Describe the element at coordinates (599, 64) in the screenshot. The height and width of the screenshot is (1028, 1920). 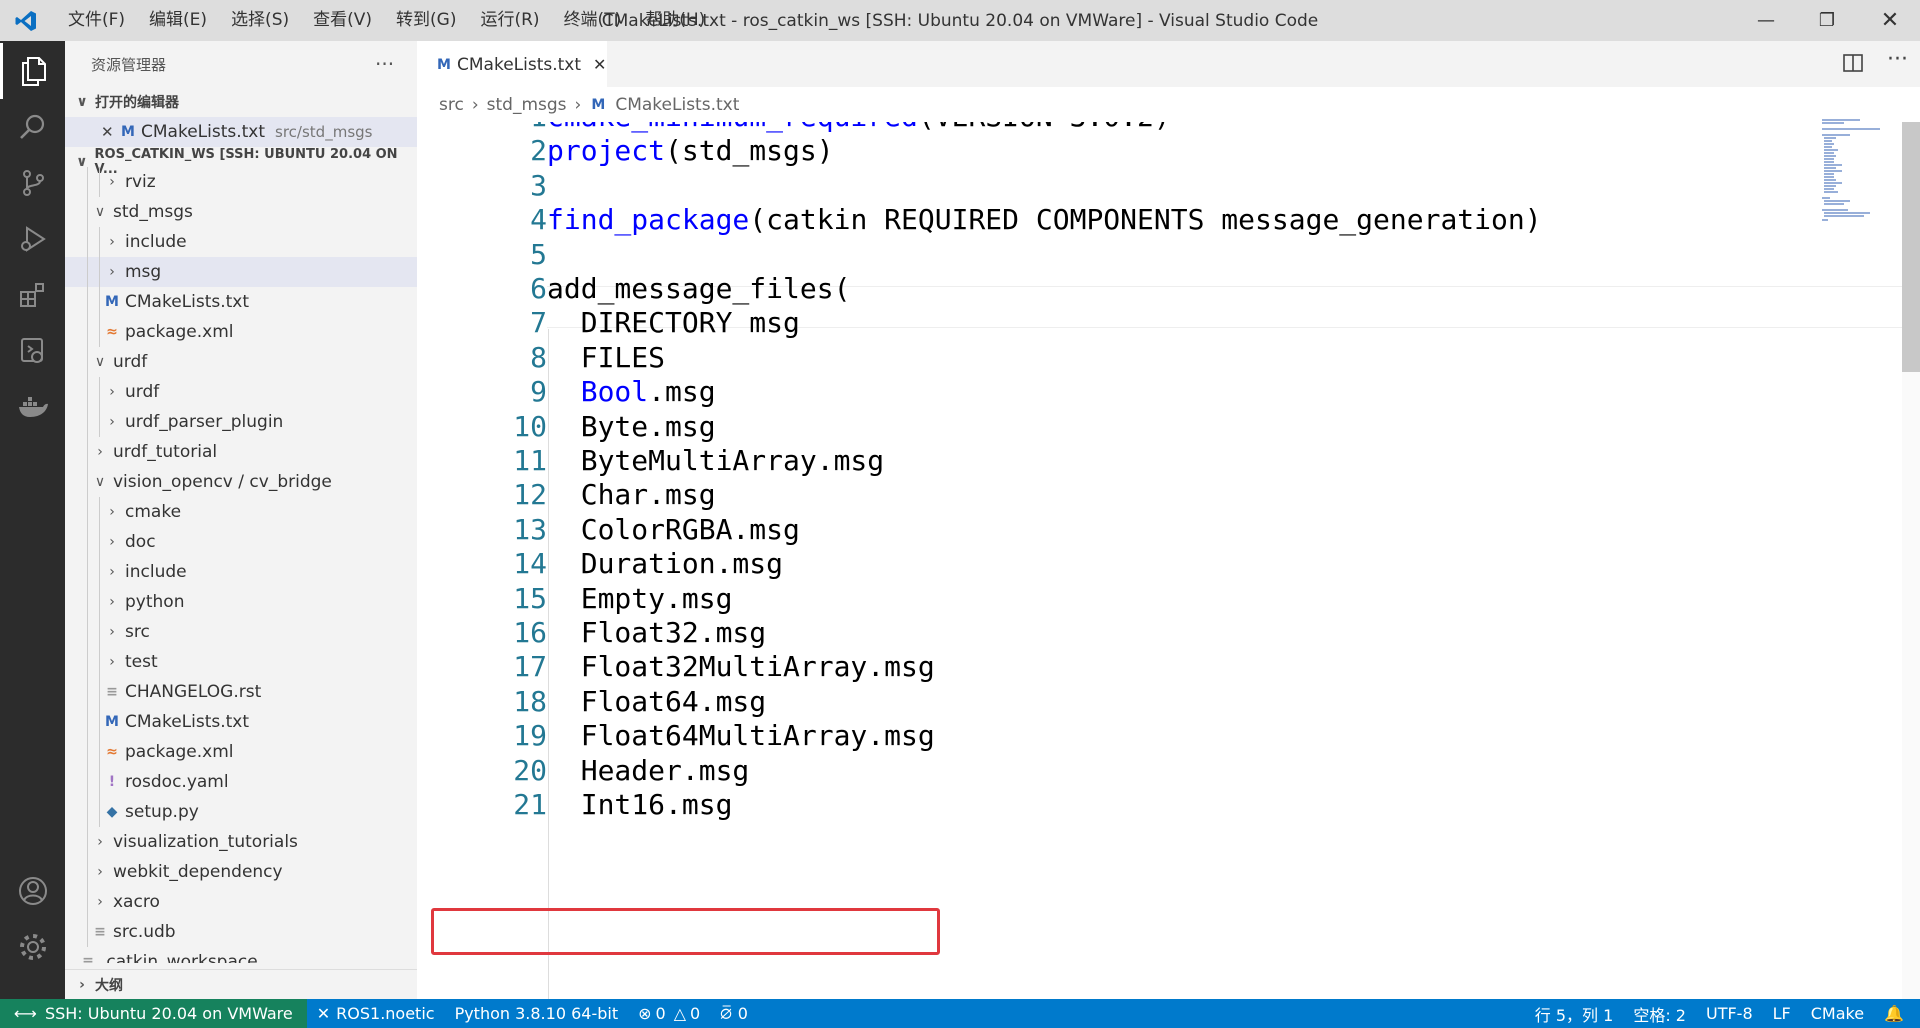
I see `tab-close-icon: ✕` at that location.